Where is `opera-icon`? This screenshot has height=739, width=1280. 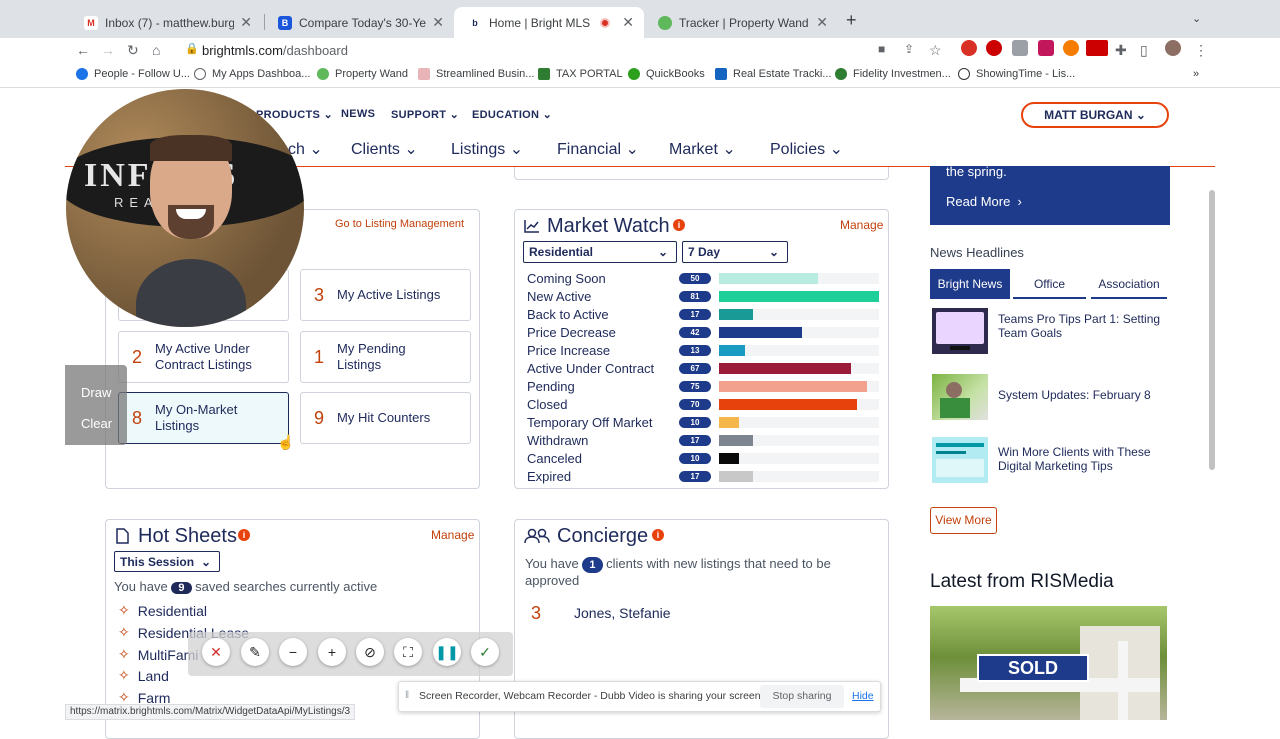 opera-icon is located at coordinates (994, 48).